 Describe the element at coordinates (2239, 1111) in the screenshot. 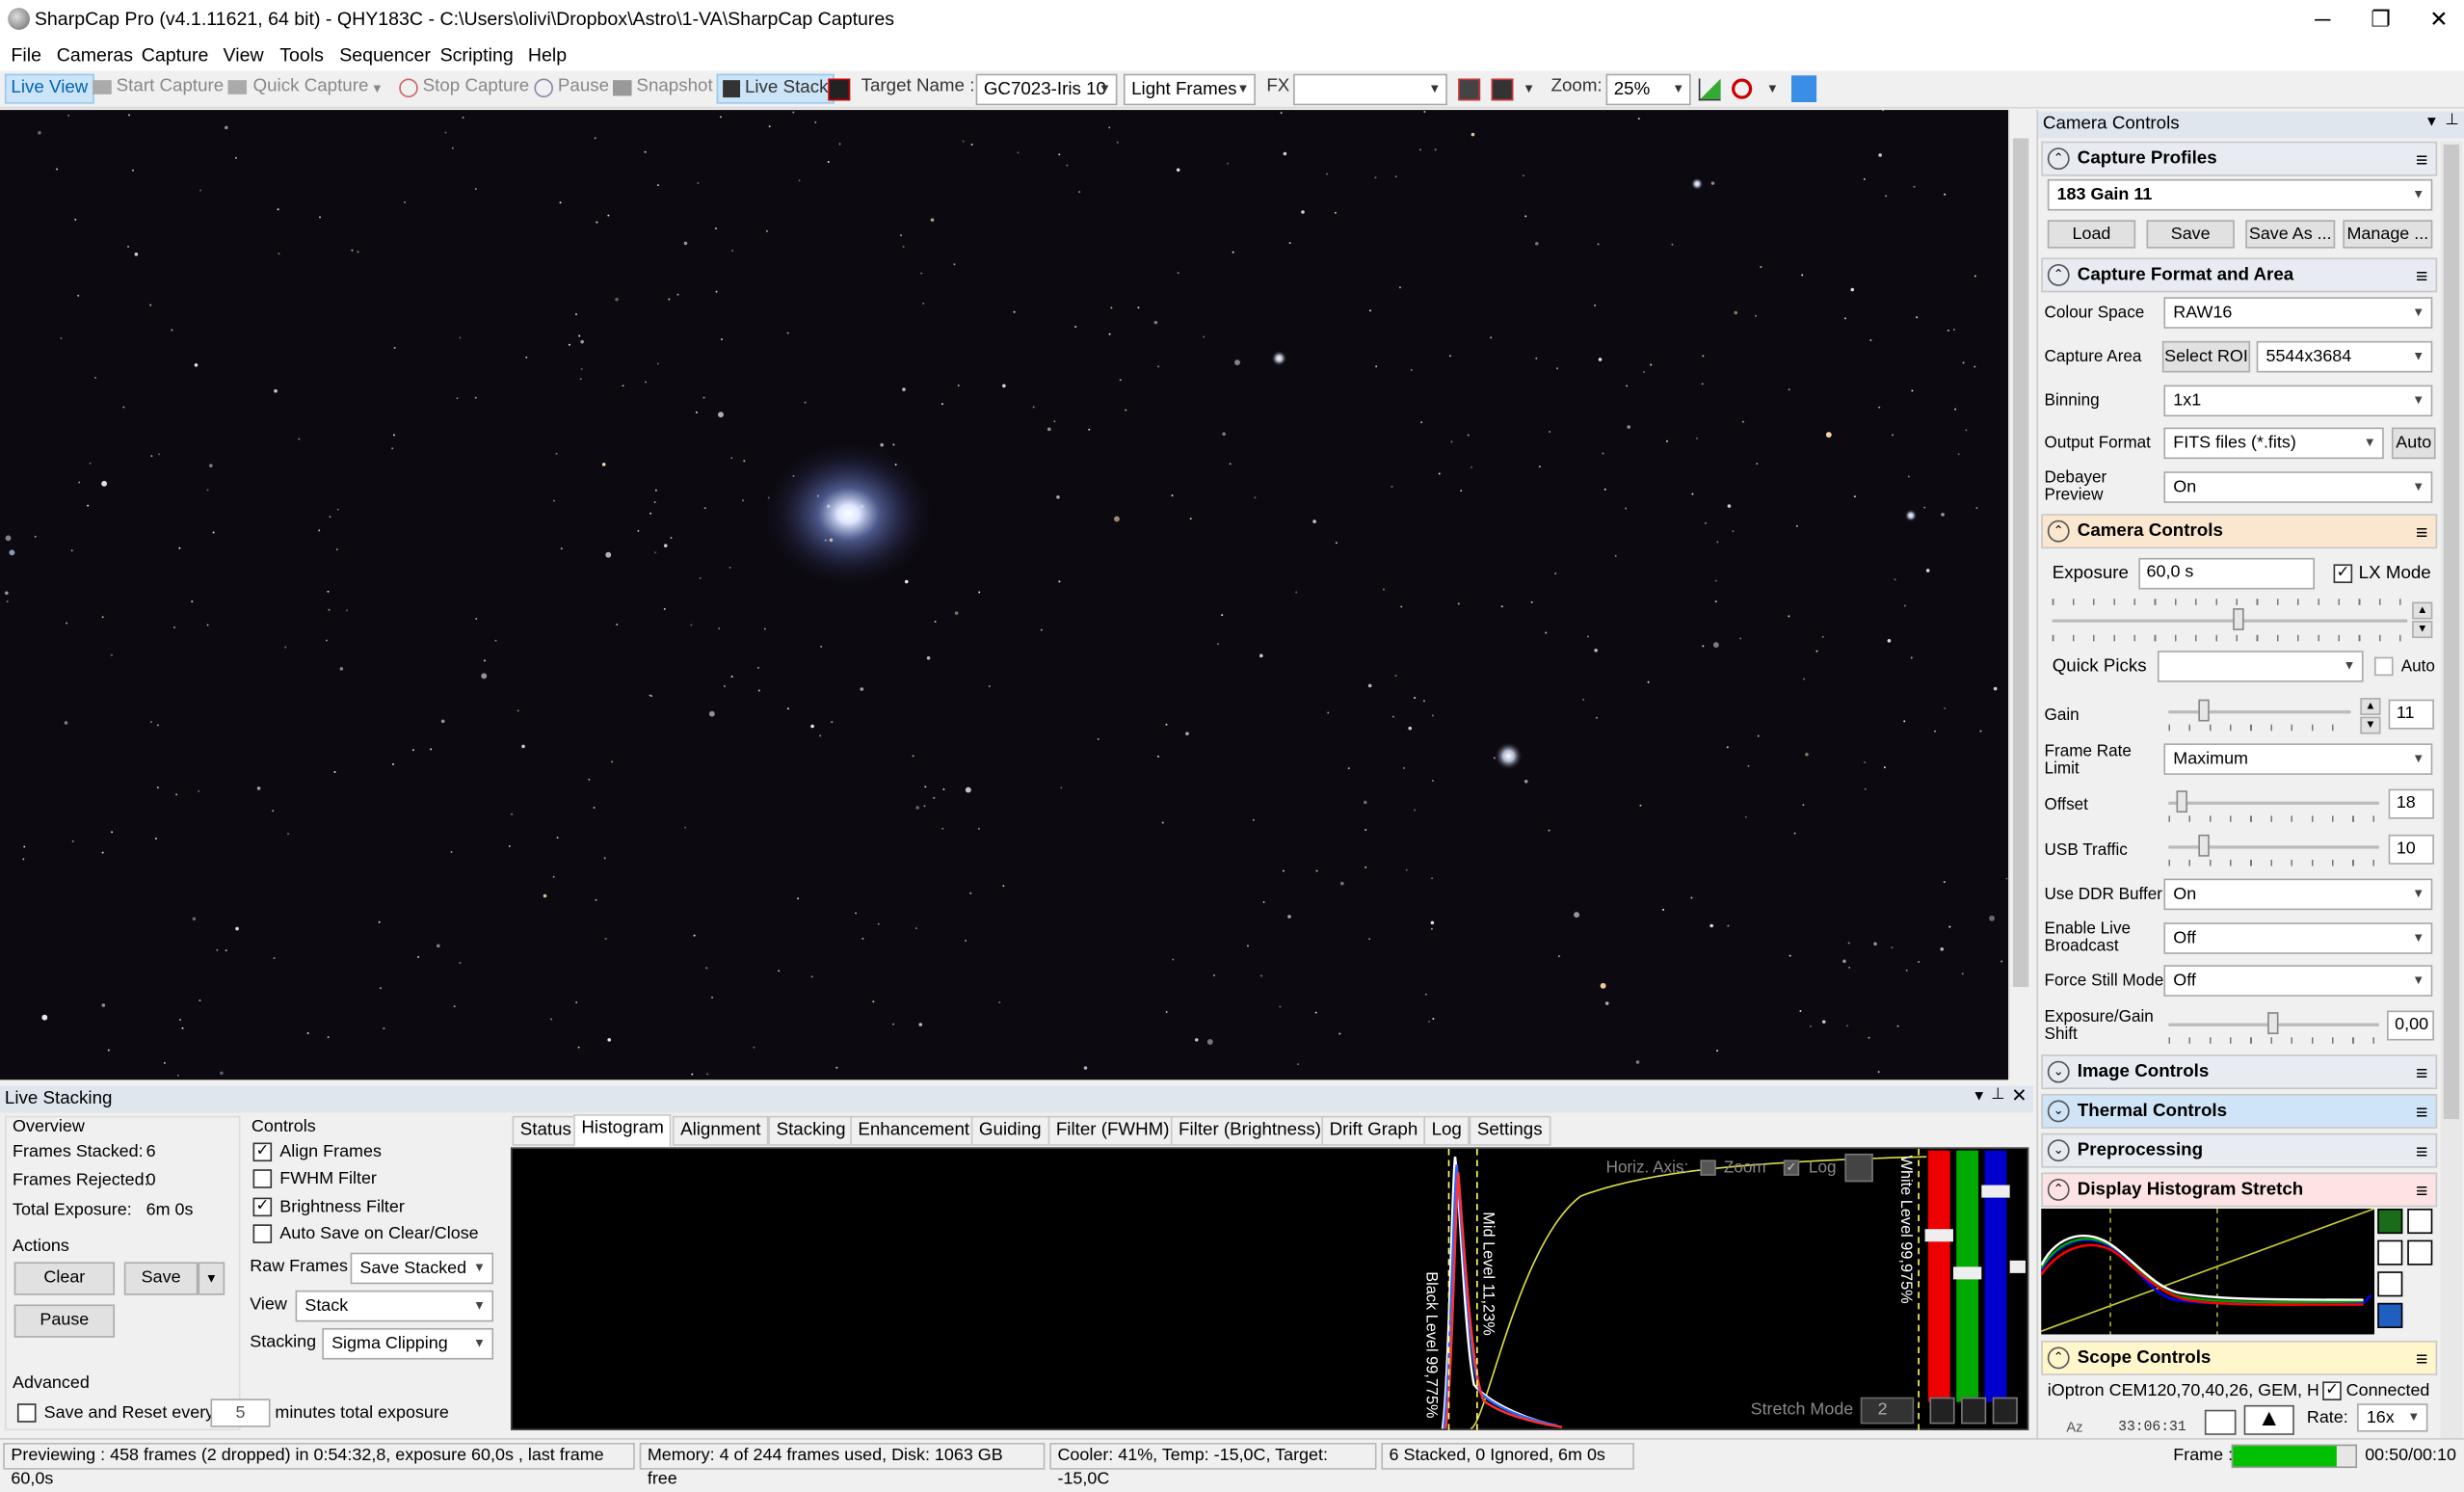

I see `thermal-controls-section: ⌄ Thermal Controls ≡` at that location.